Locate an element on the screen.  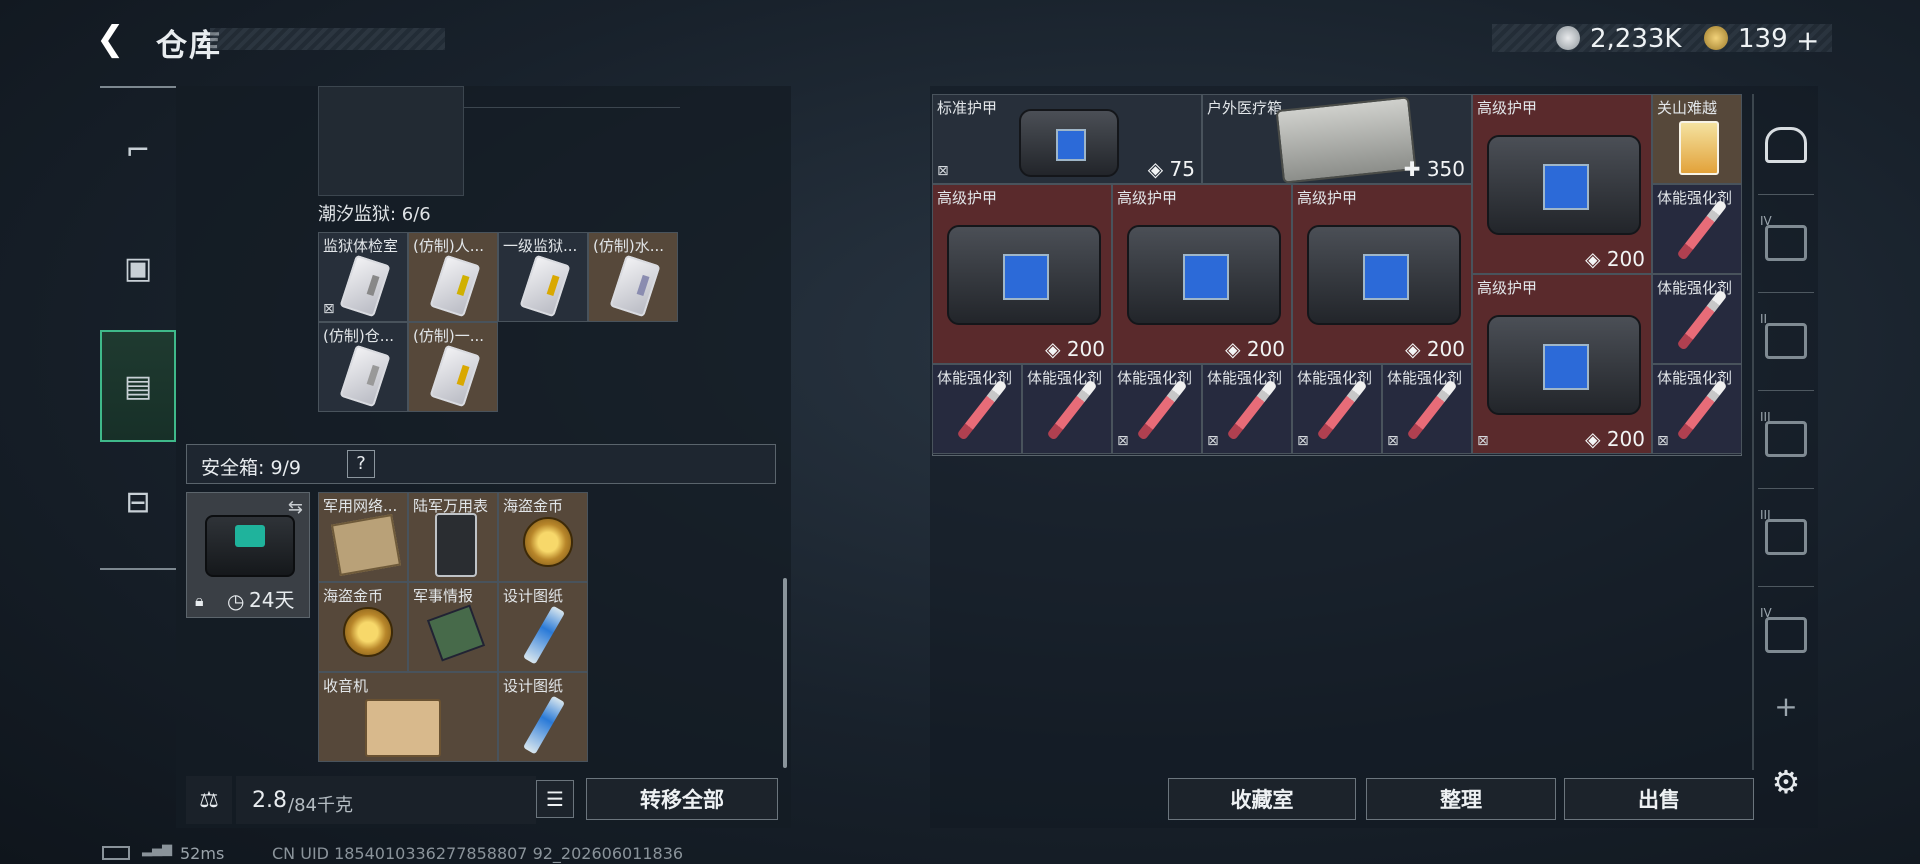
prison-item-slot: 监狱体检室 ⊠ is located at coordinates (363, 277).